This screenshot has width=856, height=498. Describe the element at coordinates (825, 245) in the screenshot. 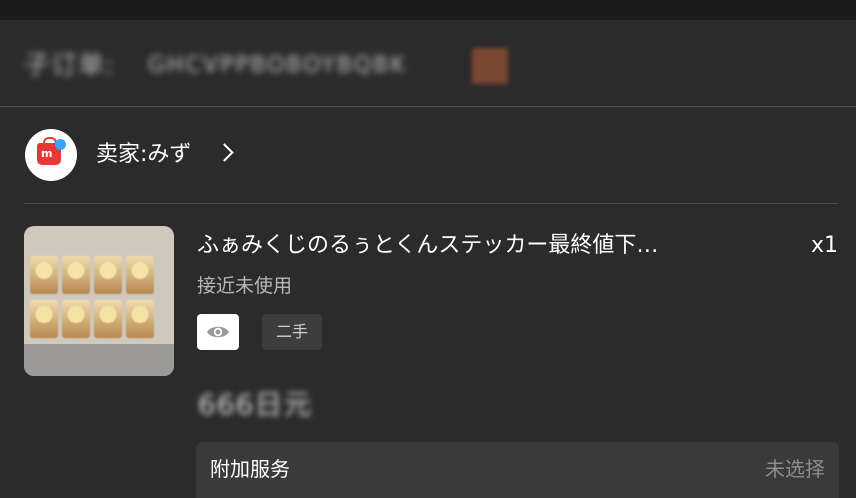

I see `product-quantity: x1` at that location.